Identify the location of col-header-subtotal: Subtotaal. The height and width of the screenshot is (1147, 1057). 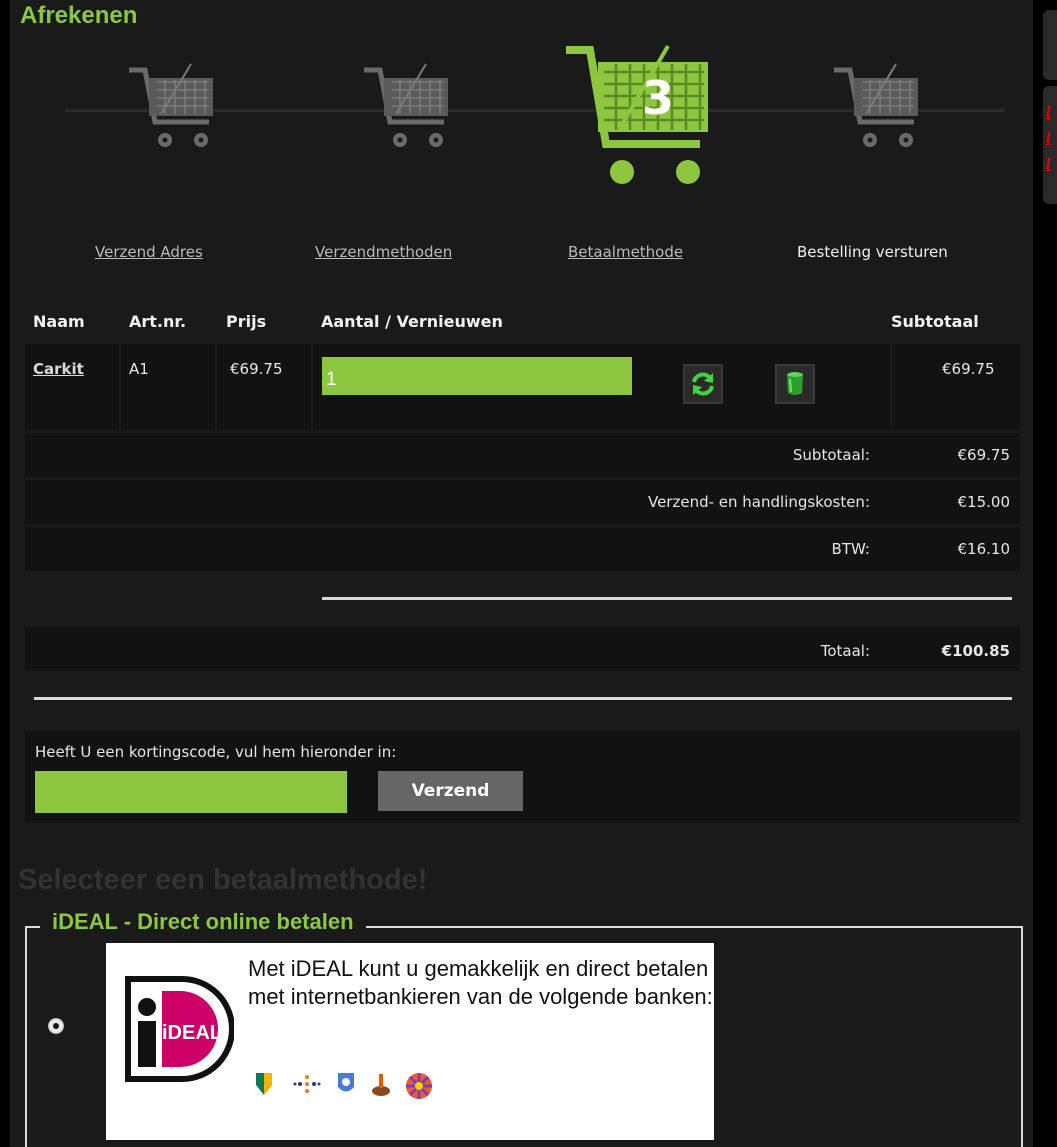
(935, 321).